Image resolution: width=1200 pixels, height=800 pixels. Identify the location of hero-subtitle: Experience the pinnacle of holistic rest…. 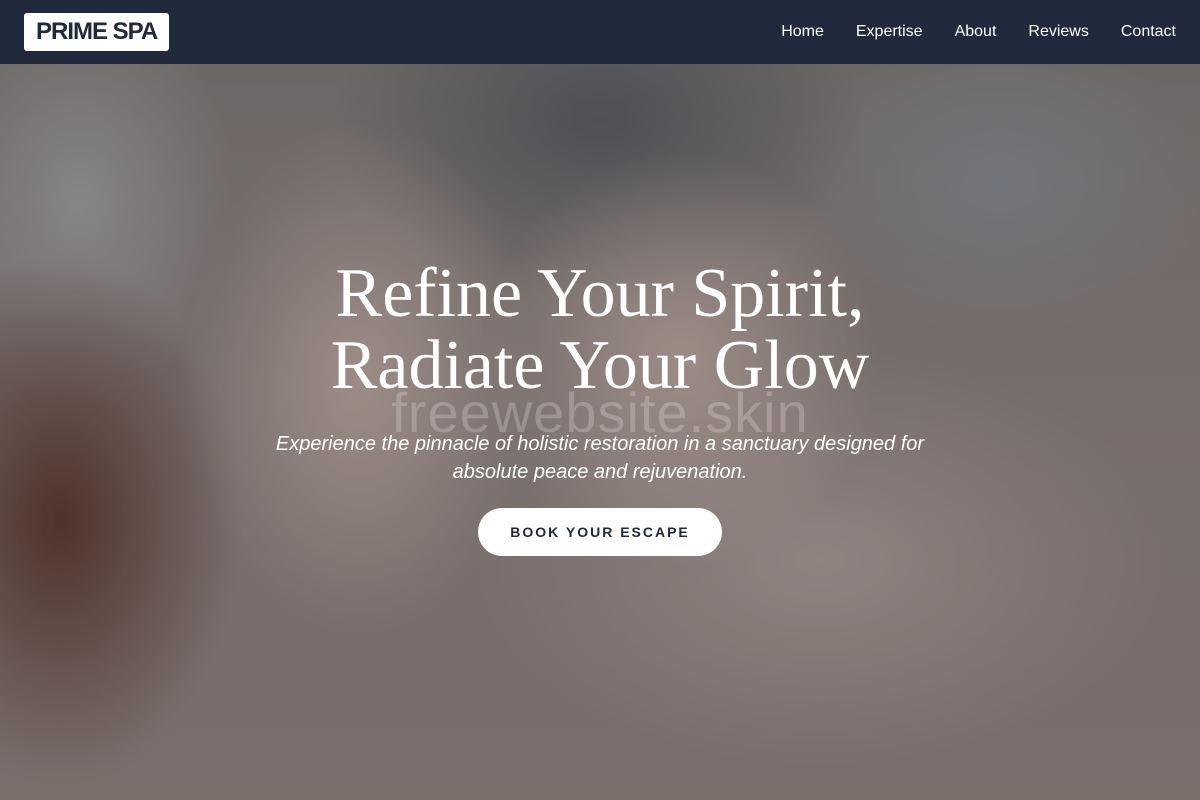
(600, 458).